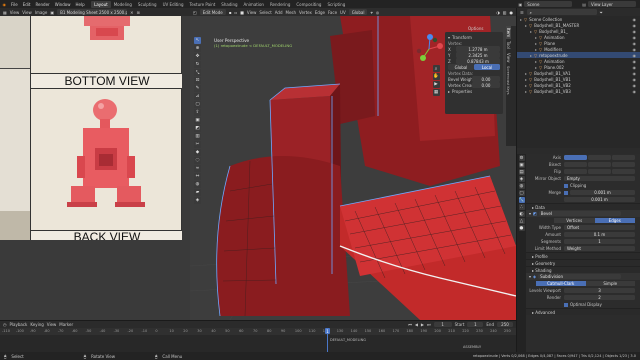  Describe the element at coordinates (579, 276) in the screenshot. I see `subsurf-modifier-name: Subdivision` at that location.